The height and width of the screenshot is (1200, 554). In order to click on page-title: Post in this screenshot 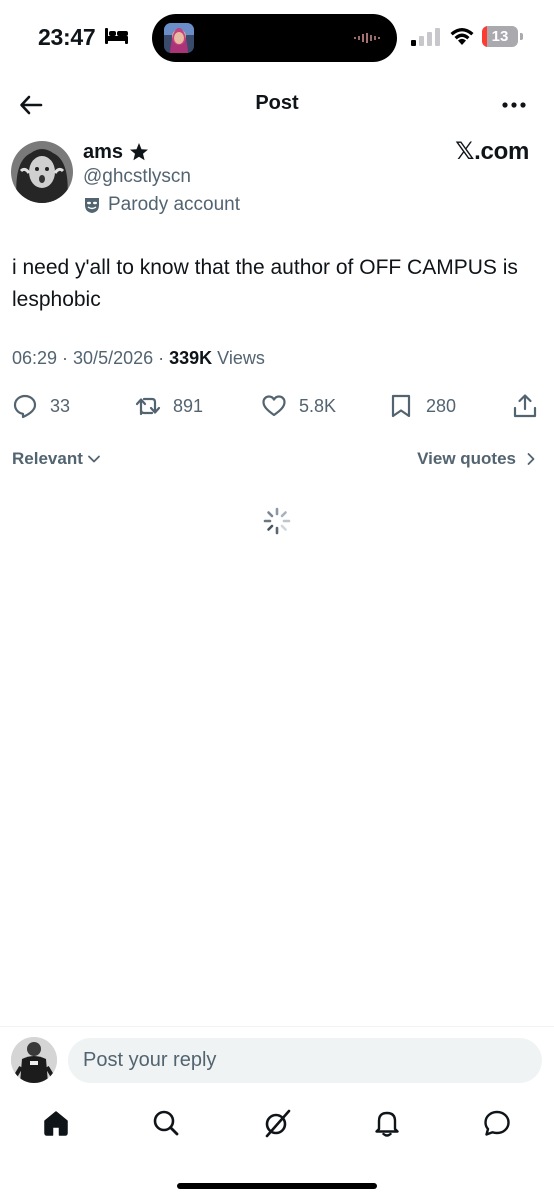, I will do `click(277, 103)`.